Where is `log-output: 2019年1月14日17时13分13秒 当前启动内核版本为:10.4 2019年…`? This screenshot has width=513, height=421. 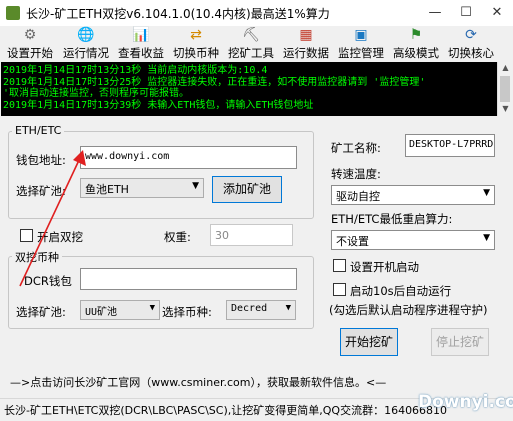 log-output: 2019年1月14日17时13分13秒 当前启动内核版本为:10.4 2019年… is located at coordinates (249, 89).